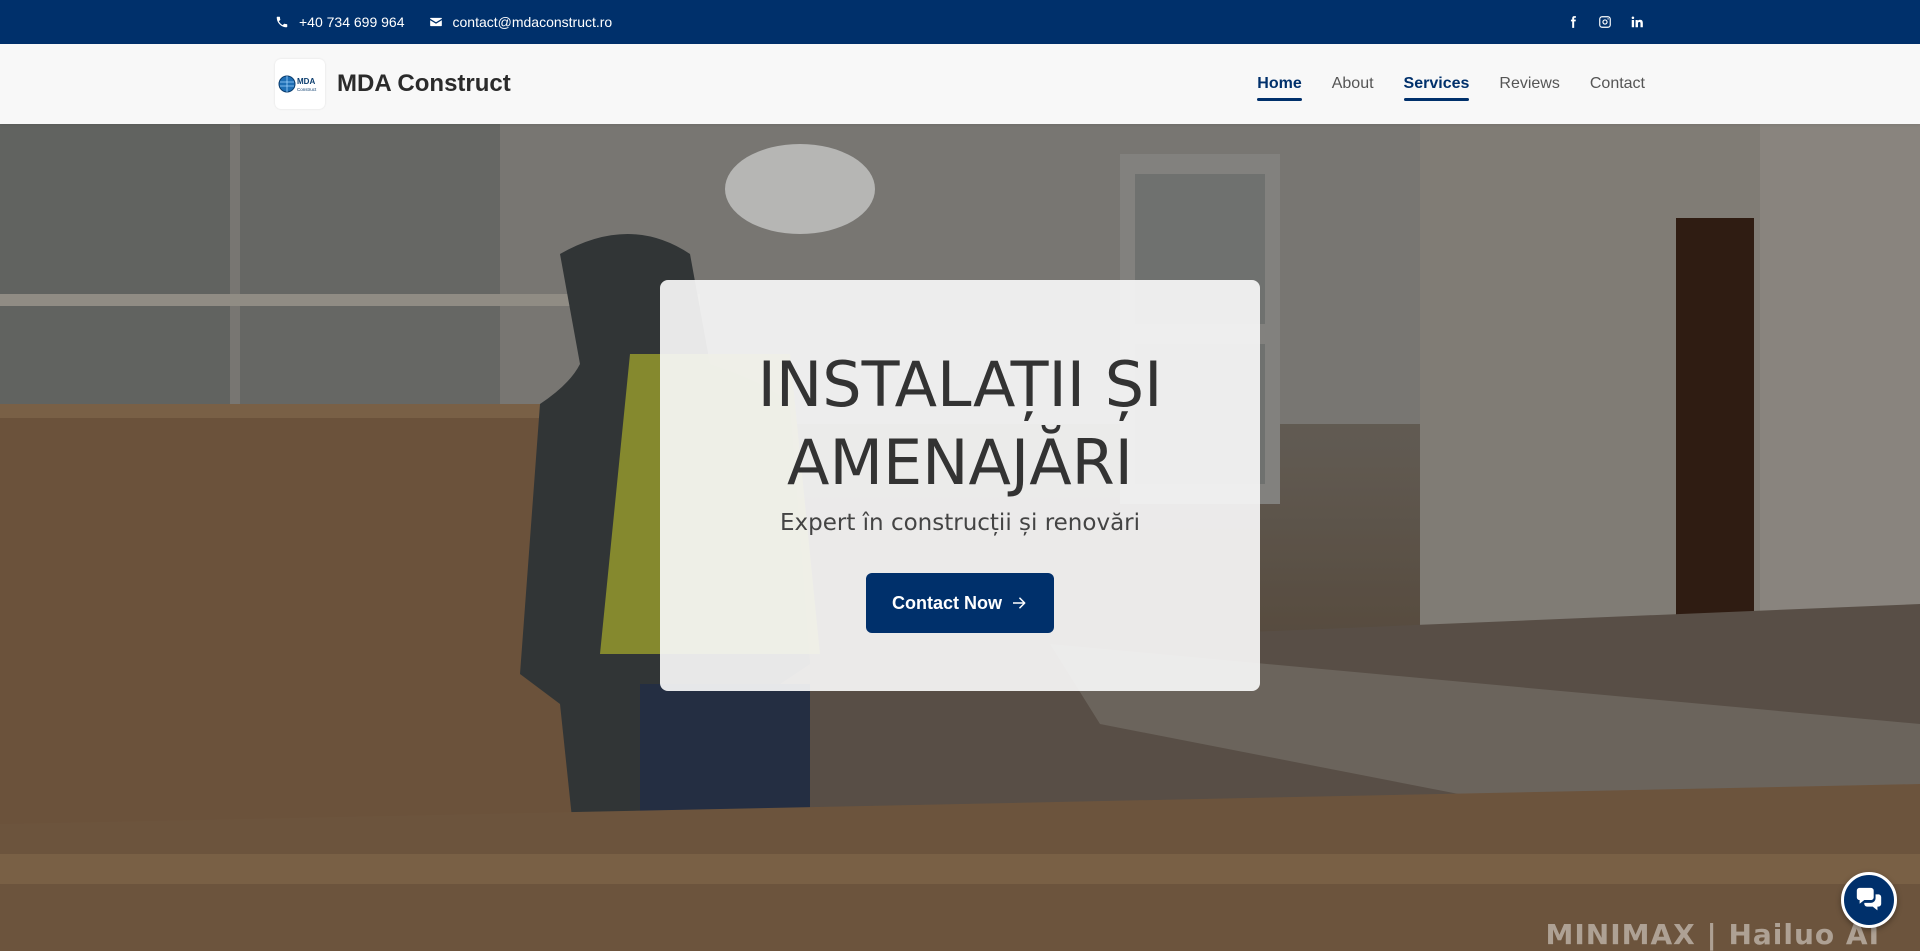  Describe the element at coordinates (352, 22) in the screenshot. I see `phone-number: +40 734 699 964` at that location.